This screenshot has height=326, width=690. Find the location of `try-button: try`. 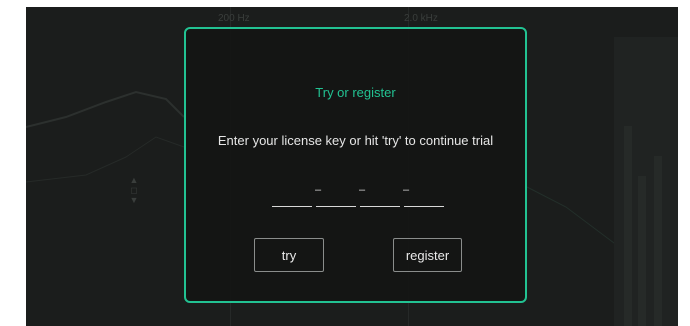

try-button: try is located at coordinates (289, 255).